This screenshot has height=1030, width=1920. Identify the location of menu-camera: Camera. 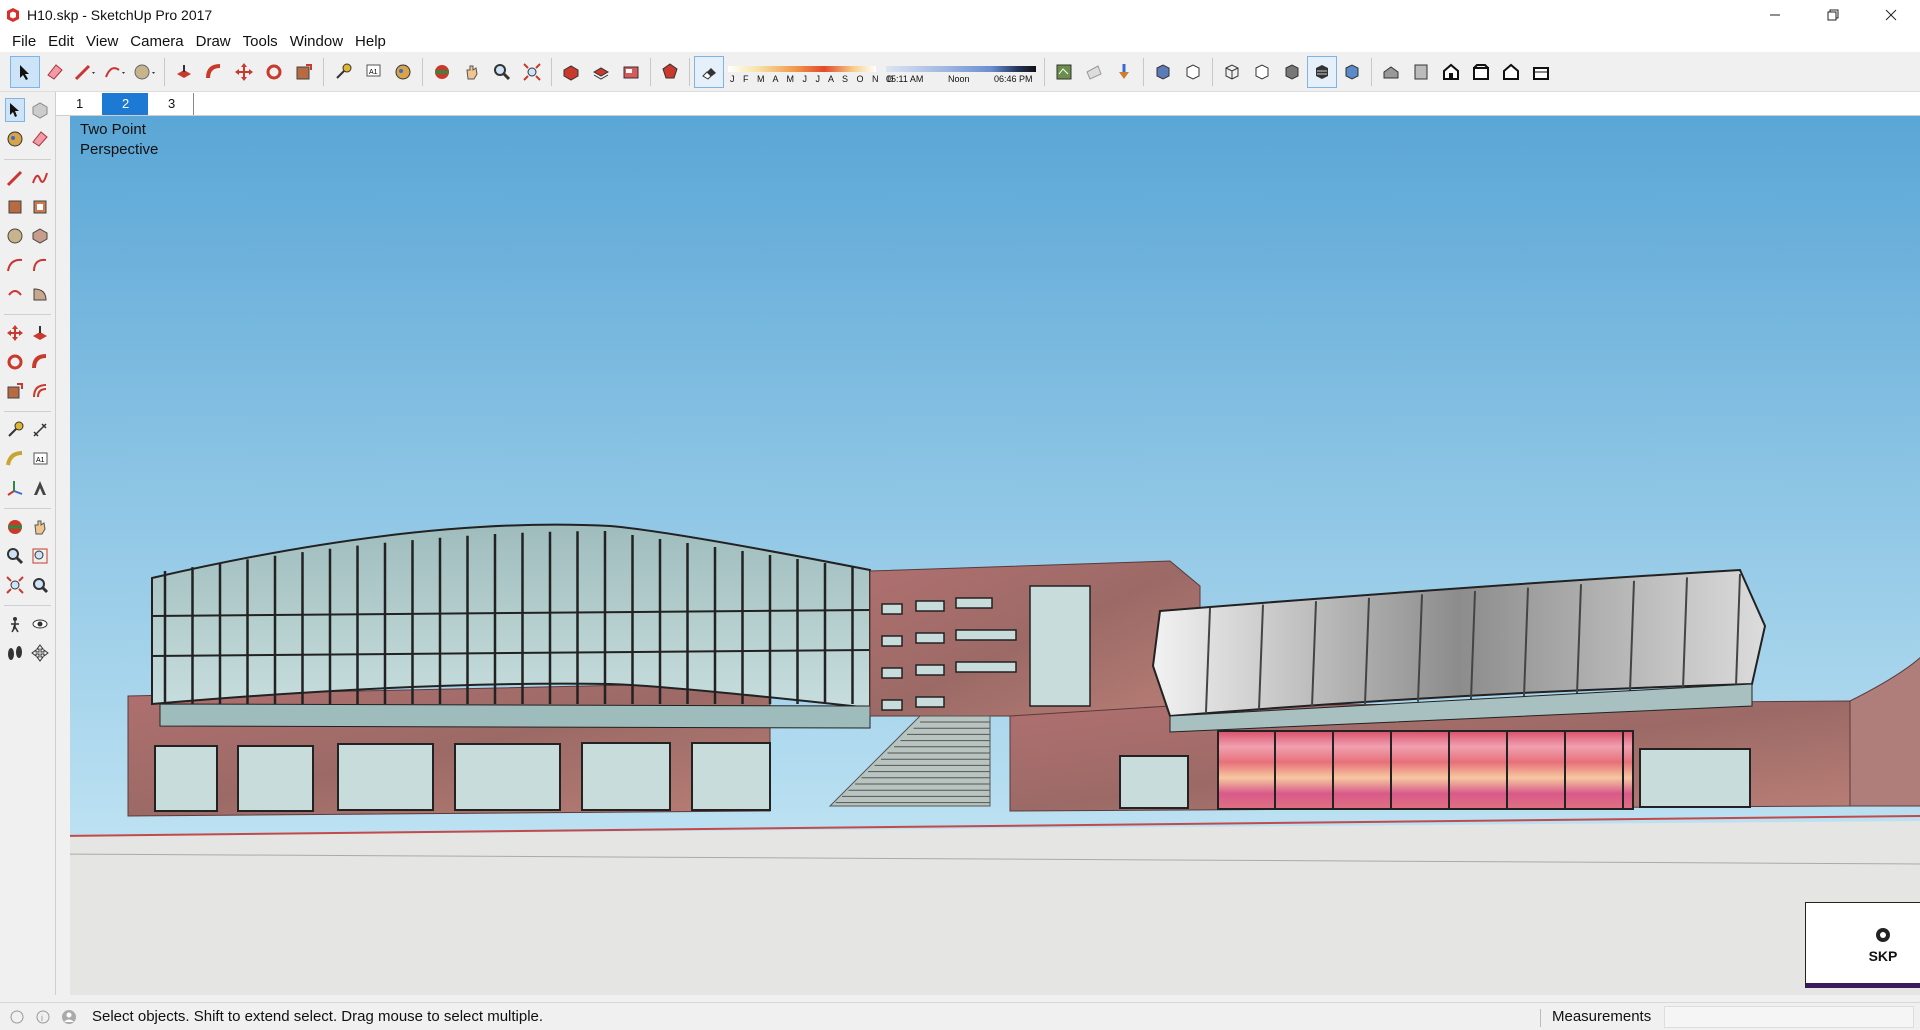
(156, 41).